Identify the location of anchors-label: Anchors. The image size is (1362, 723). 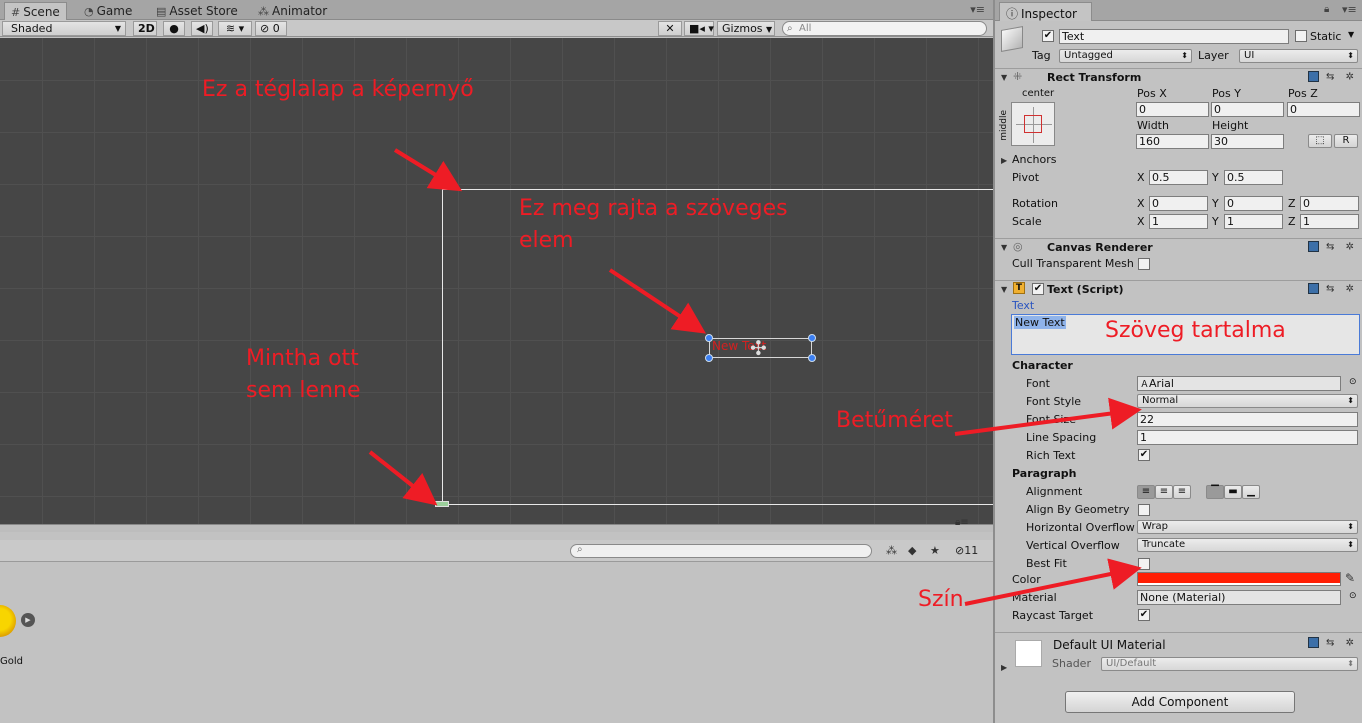
(1034, 159).